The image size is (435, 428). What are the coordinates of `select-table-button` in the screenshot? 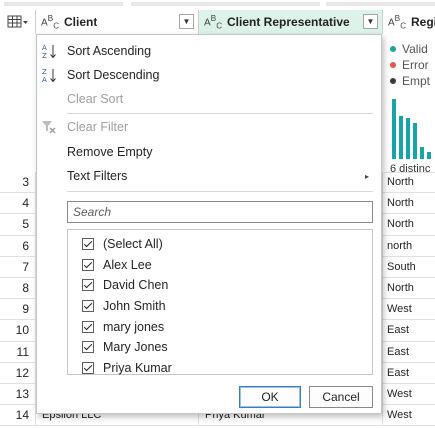 It's located at (18, 22).